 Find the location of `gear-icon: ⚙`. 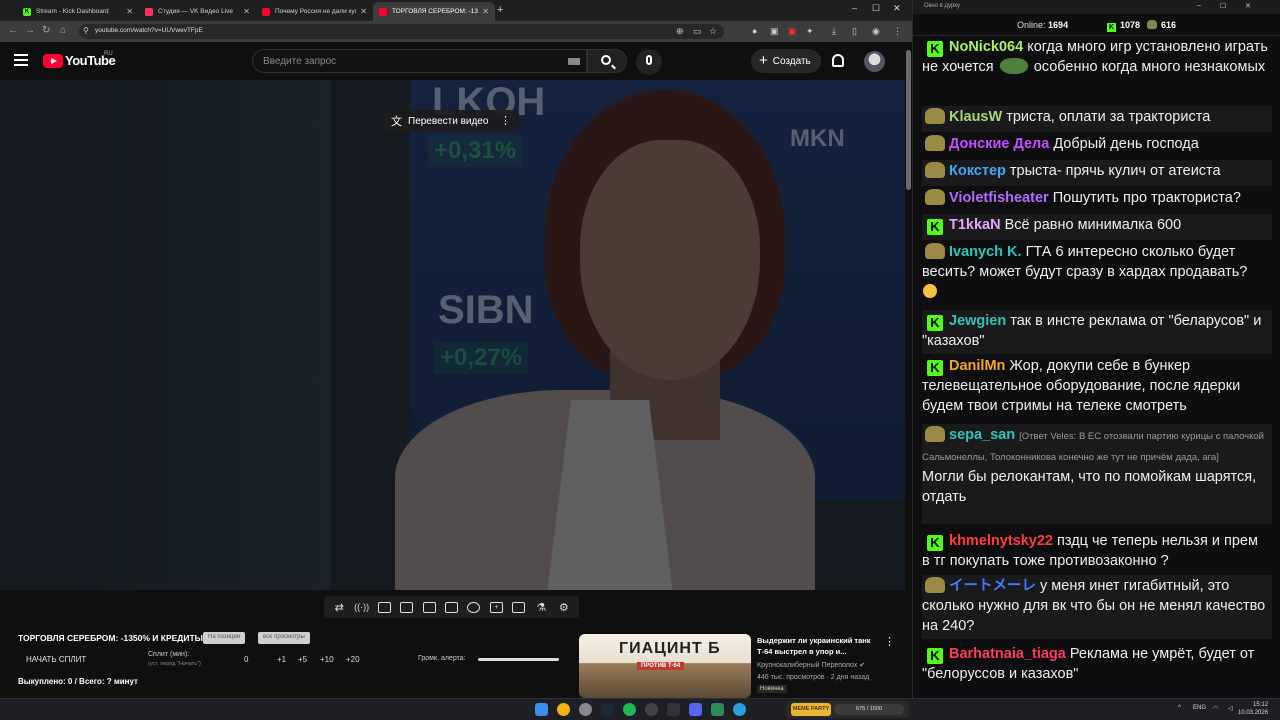

gear-icon: ⚙ is located at coordinates (563, 608).